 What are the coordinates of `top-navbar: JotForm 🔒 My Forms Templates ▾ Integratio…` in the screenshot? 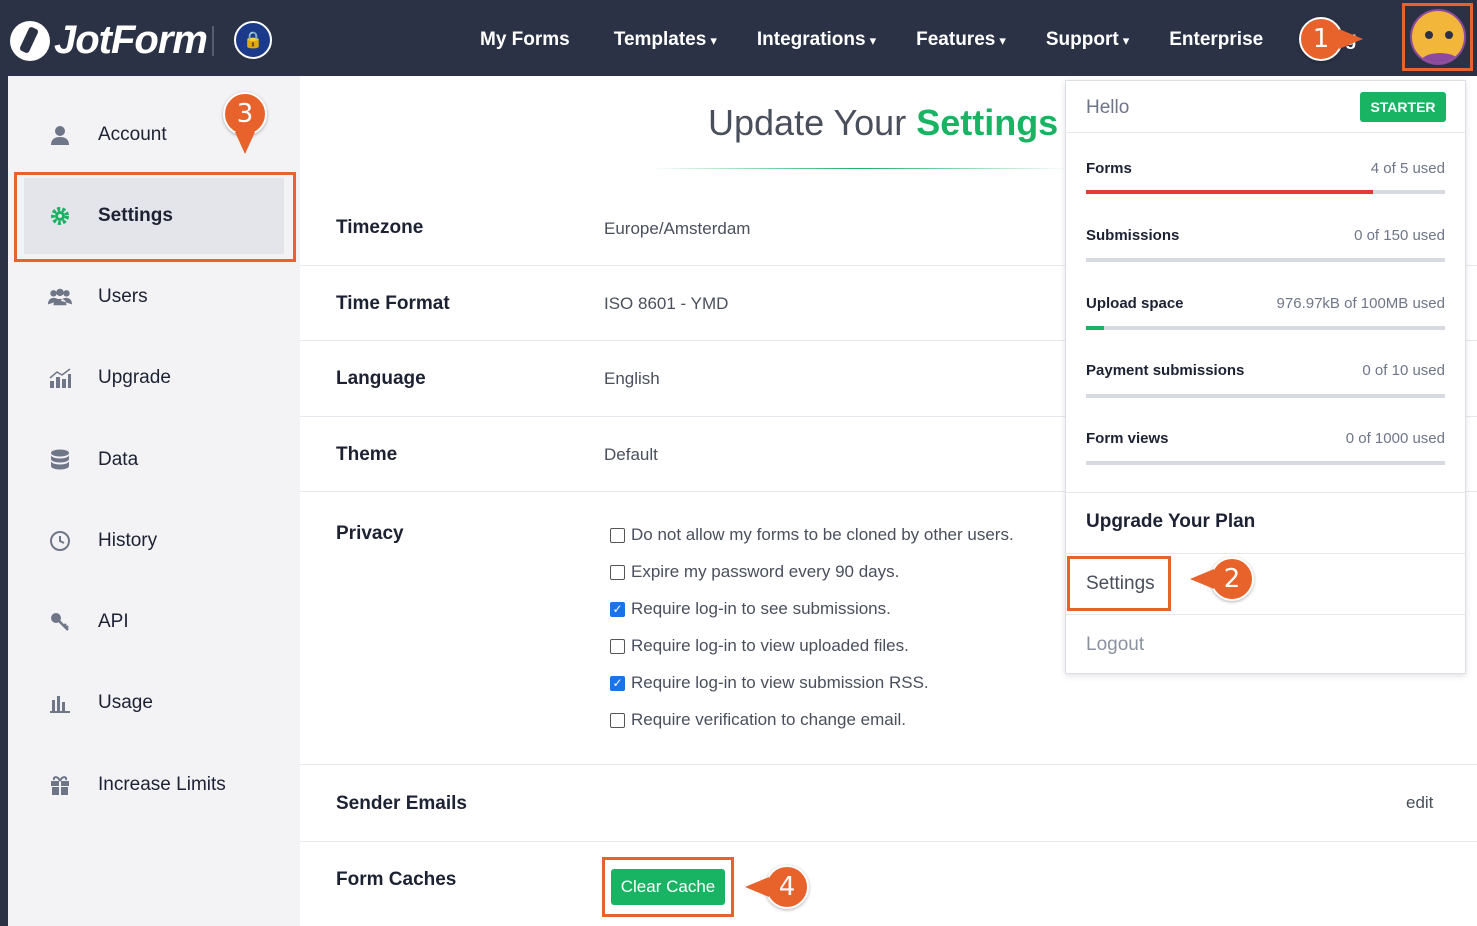 It's located at (738, 38).